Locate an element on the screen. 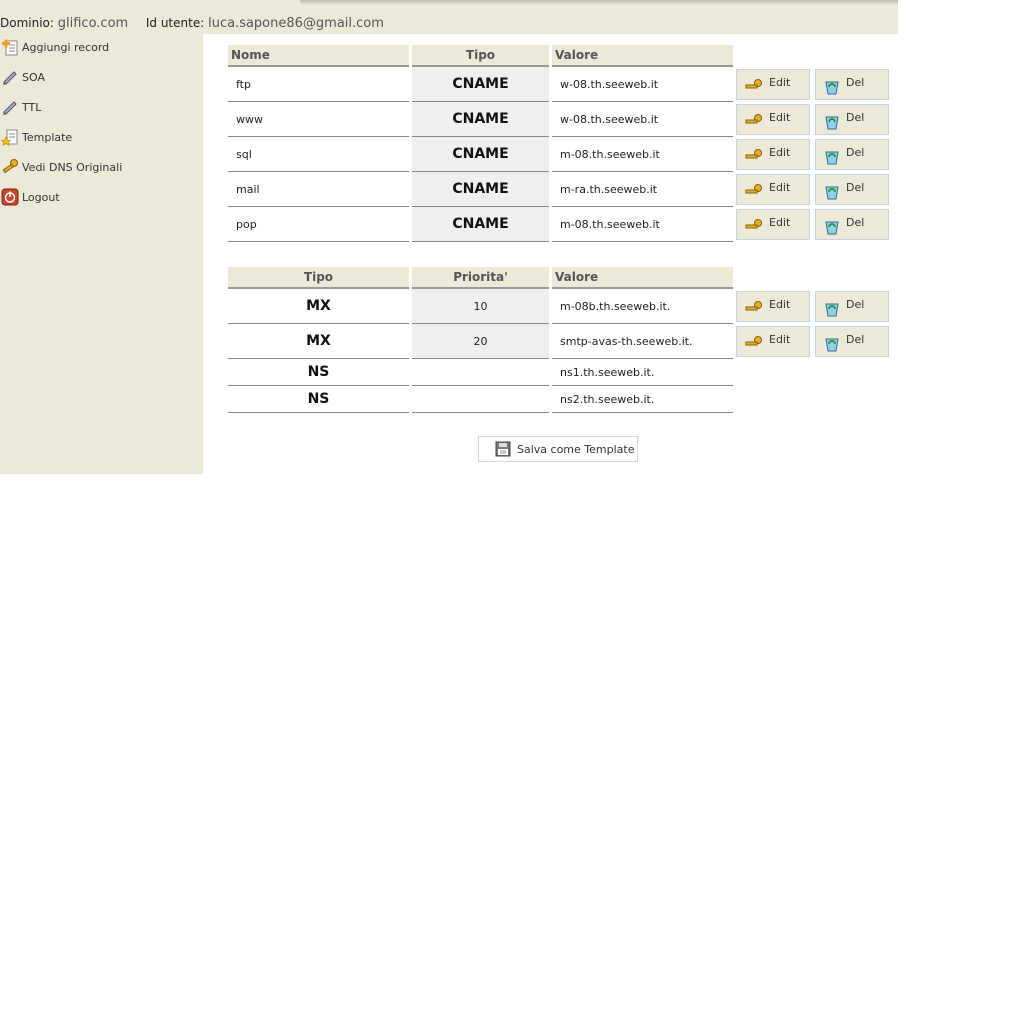  sidebar-item-soa: SOA is located at coordinates (22, 77).